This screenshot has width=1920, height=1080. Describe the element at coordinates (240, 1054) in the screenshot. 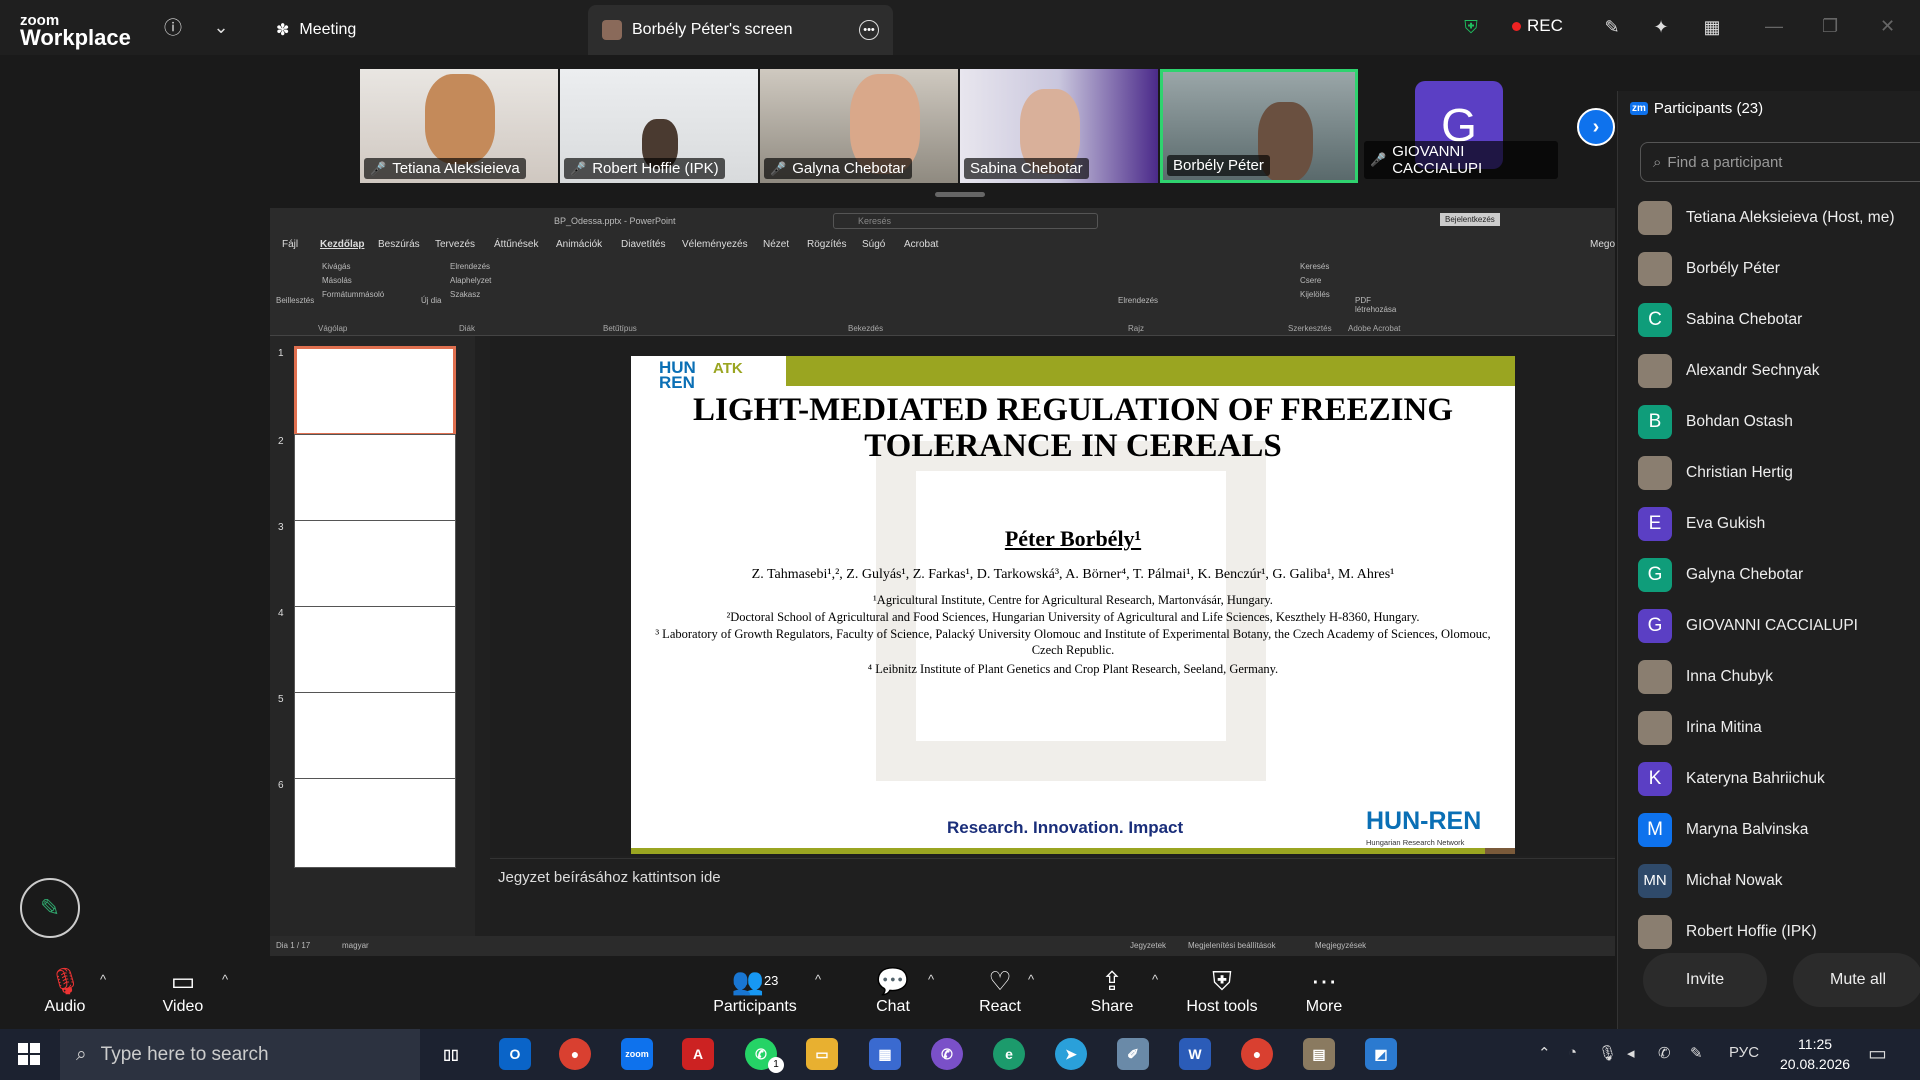

I see `taskbar-search-input: ⌕ Type here to search` at that location.